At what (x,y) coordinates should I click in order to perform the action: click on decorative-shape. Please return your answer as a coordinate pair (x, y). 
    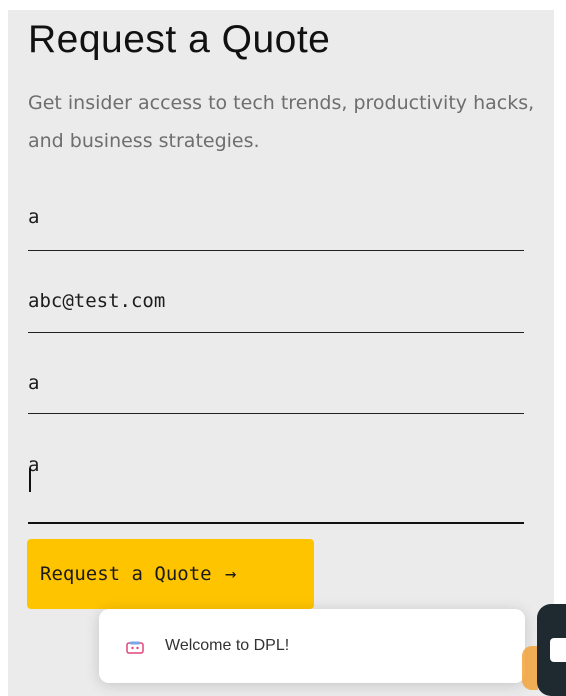
    Looking at the image, I should click on (530, 668).